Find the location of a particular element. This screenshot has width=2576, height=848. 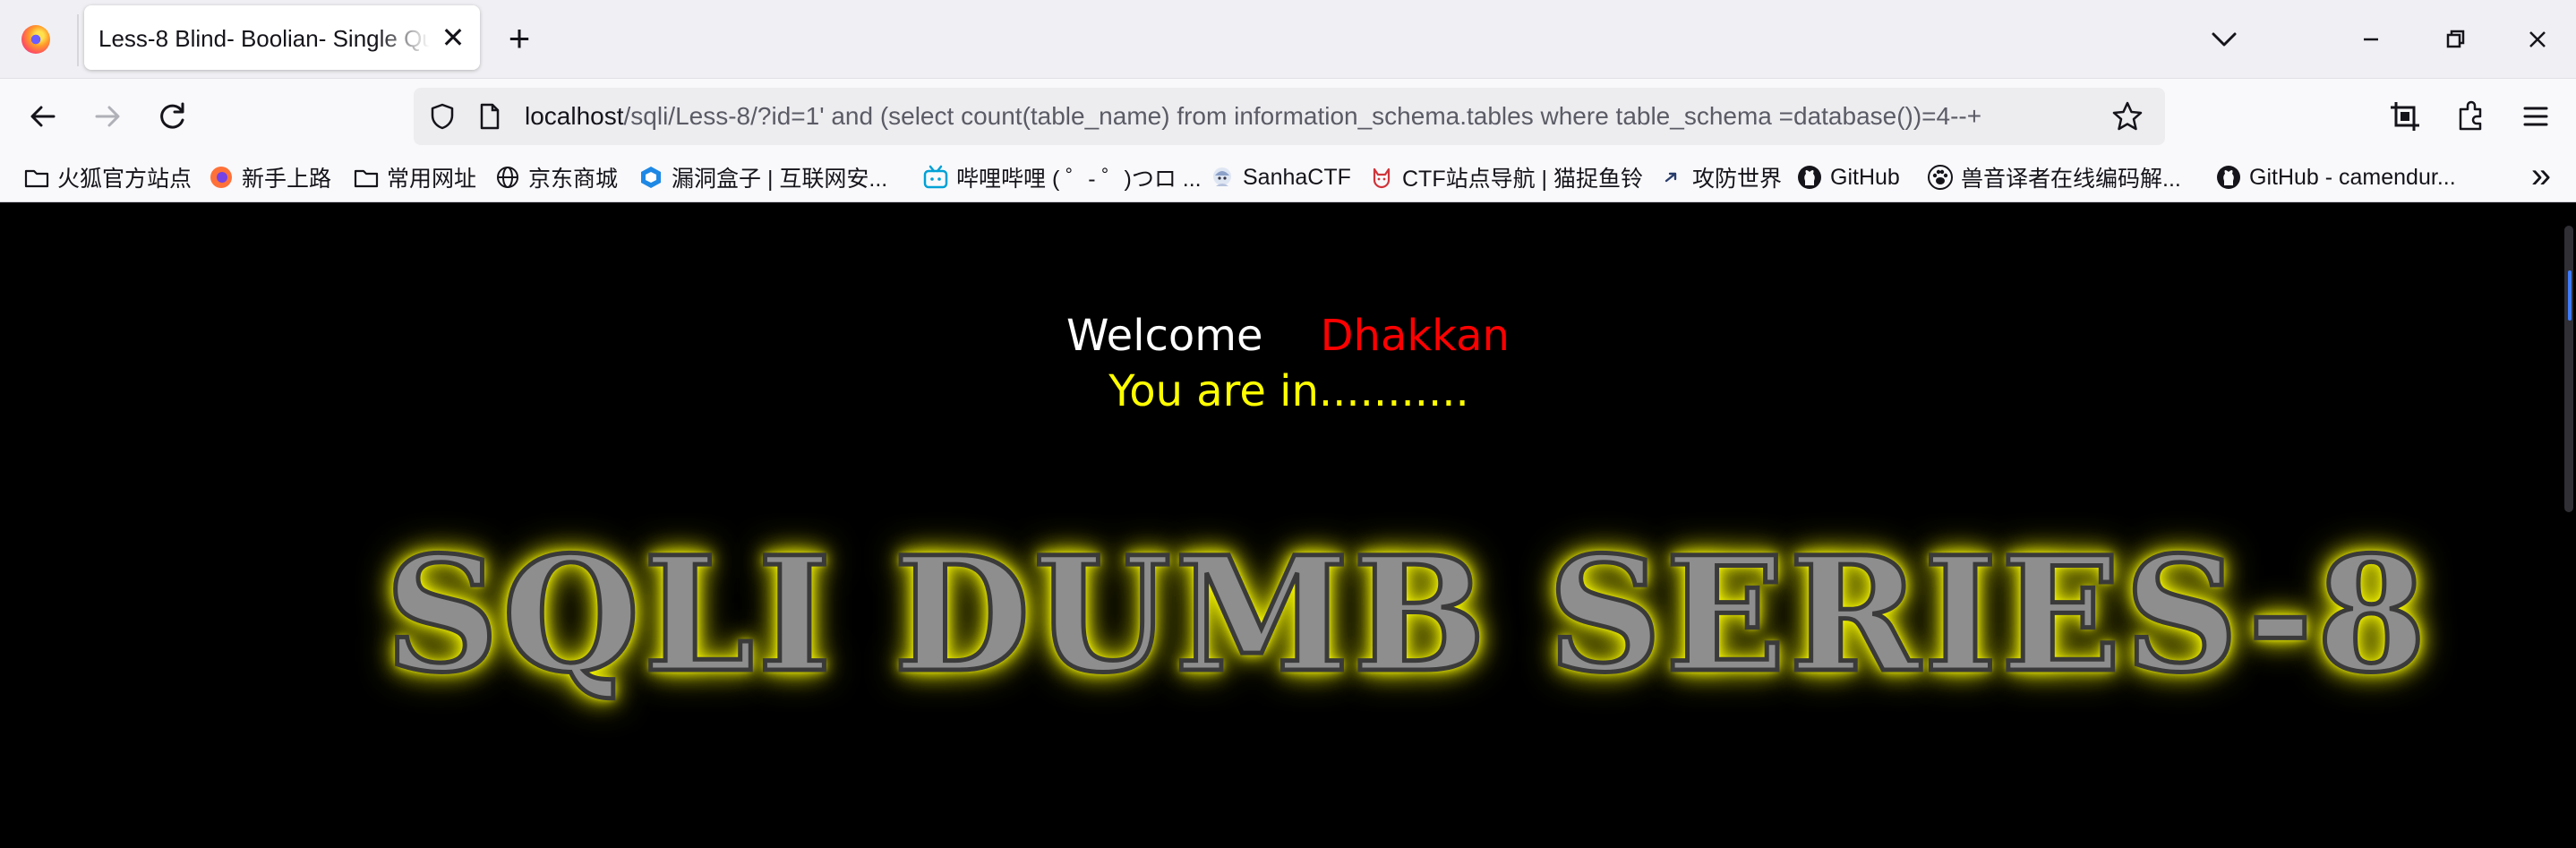

bookmark-item: 火狐官方站点 is located at coordinates (107, 177).